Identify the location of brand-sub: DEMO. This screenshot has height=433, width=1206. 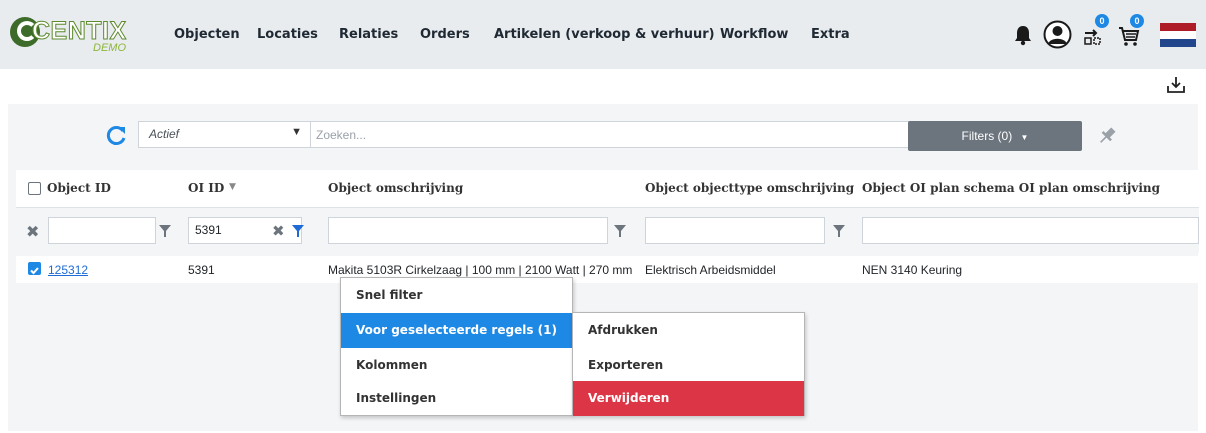
(109, 48).